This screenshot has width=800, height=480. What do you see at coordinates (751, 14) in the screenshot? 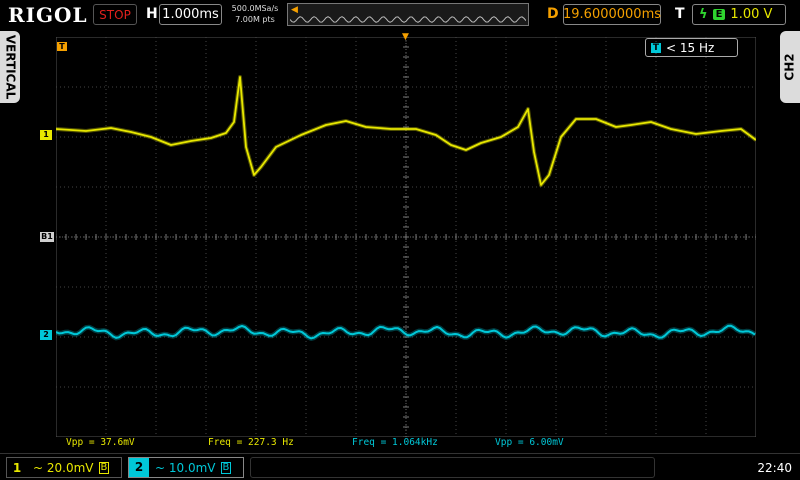
I see `trigger-level: 1.00 V` at bounding box center [751, 14].